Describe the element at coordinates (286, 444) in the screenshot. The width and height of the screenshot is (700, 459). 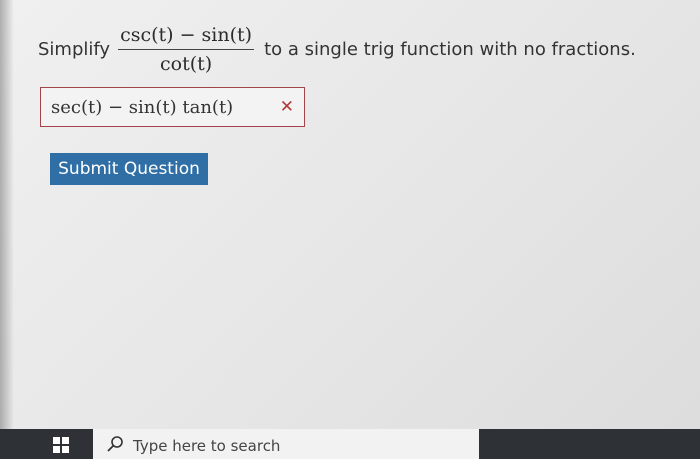
I see `taskbar-search-box: Type here to search` at that location.